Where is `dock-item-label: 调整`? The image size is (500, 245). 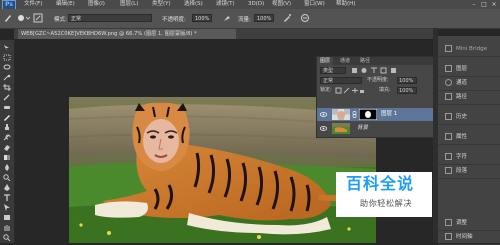
dock-item-label: 调整 is located at coordinates (462, 223).